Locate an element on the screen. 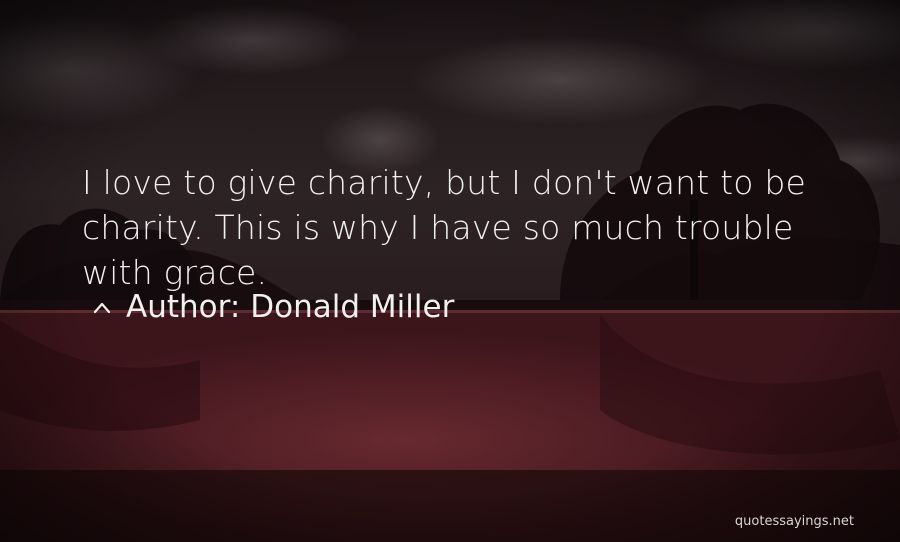 This screenshot has height=542, width=900. author-name: Donald Miller is located at coordinates (352, 307).